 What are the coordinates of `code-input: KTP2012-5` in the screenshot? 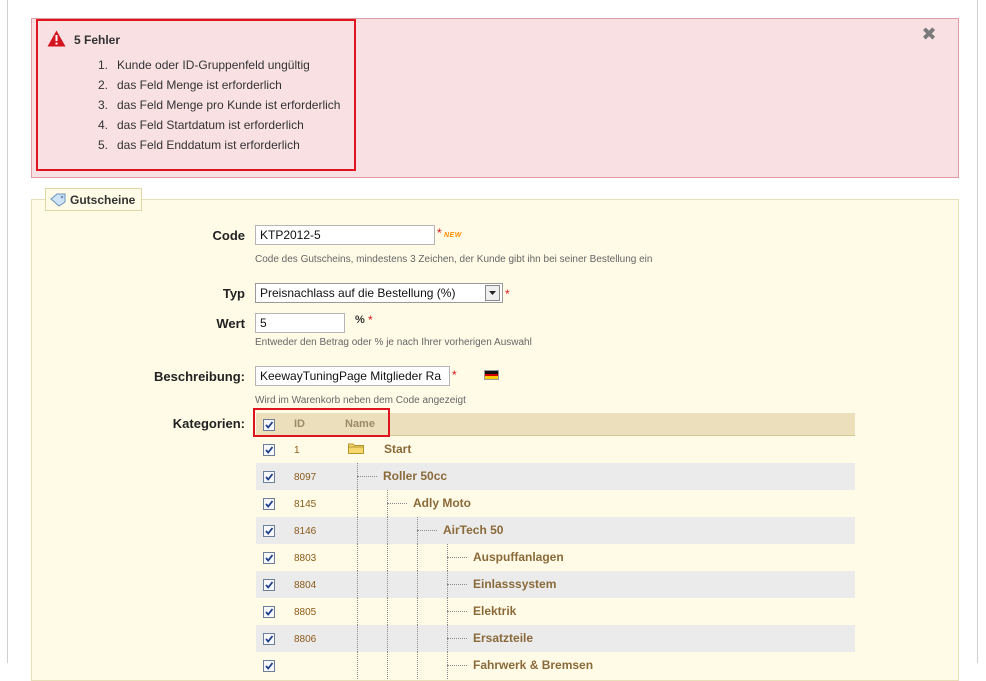 It's located at (345, 235).